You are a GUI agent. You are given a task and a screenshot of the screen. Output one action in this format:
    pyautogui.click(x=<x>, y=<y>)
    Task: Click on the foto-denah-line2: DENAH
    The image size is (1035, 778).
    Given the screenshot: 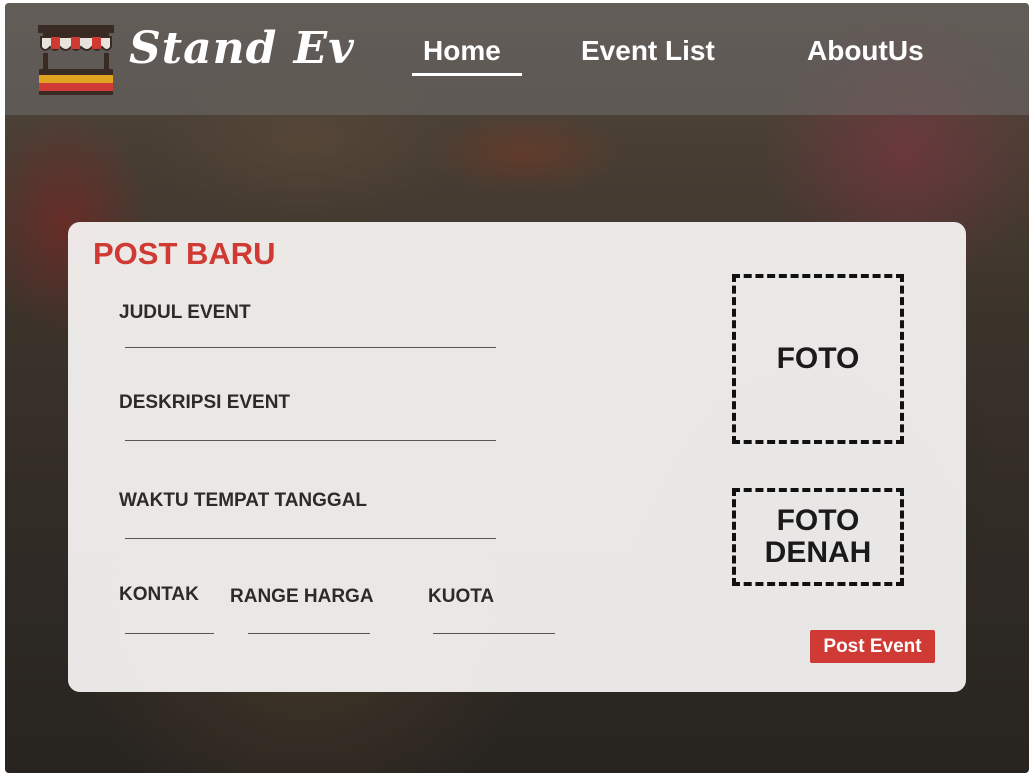 What is the action you would take?
    pyautogui.click(x=818, y=552)
    